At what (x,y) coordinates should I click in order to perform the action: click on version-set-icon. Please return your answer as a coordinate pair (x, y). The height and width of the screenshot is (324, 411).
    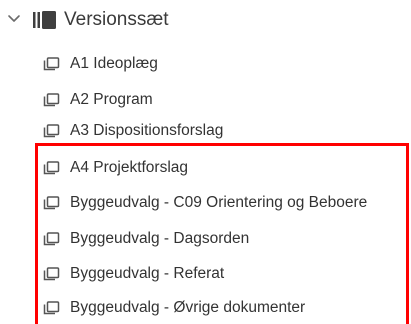
    Looking at the image, I should click on (46, 20).